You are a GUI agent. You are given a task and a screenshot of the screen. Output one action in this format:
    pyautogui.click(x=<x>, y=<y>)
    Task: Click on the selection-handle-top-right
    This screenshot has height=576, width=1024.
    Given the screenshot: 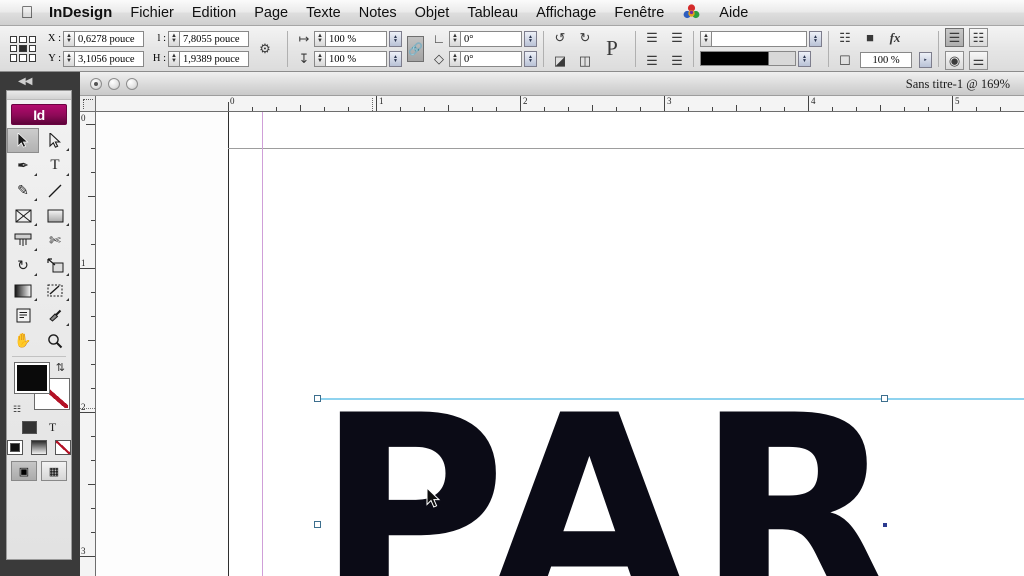 What is the action you would take?
    pyautogui.click(x=884, y=398)
    